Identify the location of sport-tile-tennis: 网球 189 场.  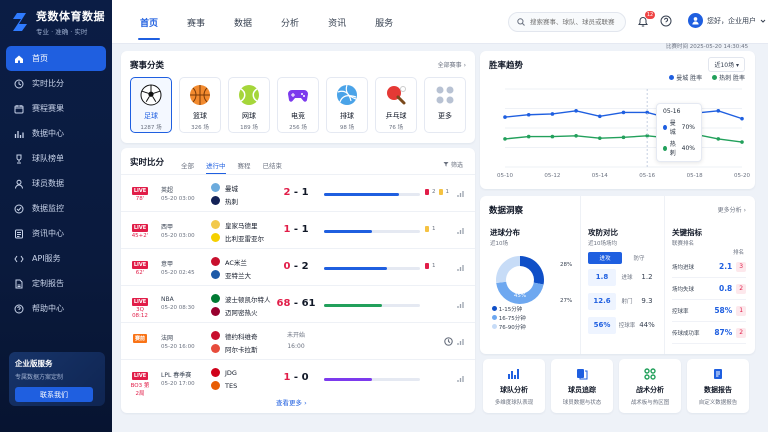
(249, 105).